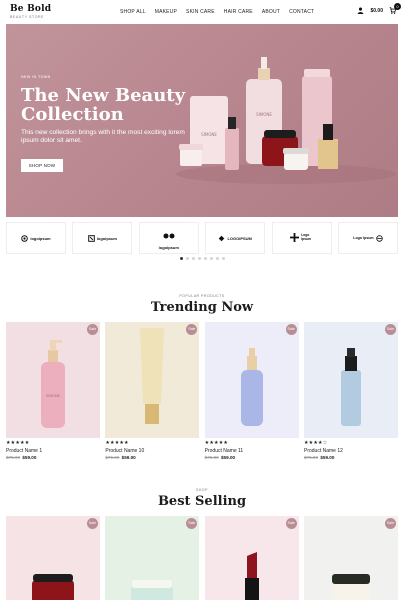 This screenshot has width=404, height=600. I want to click on bottle-icon, so click(251, 387).